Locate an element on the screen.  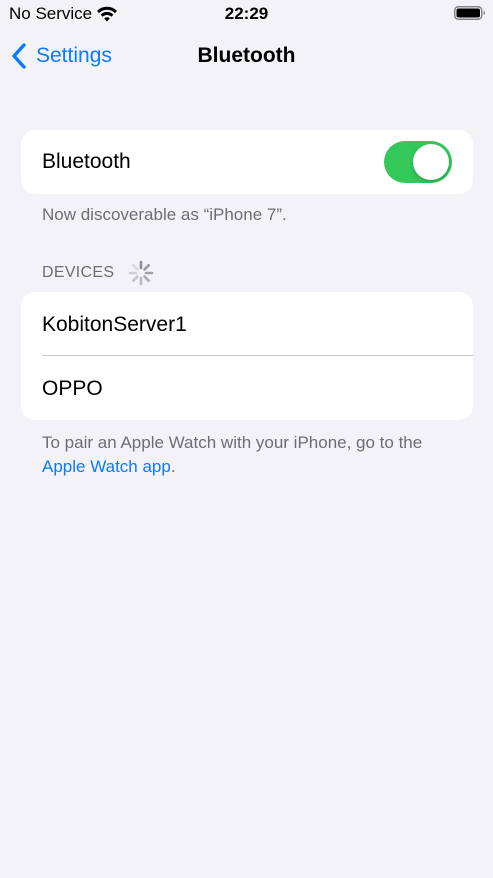
bluetooth-label: Bluetooth is located at coordinates (86, 161).